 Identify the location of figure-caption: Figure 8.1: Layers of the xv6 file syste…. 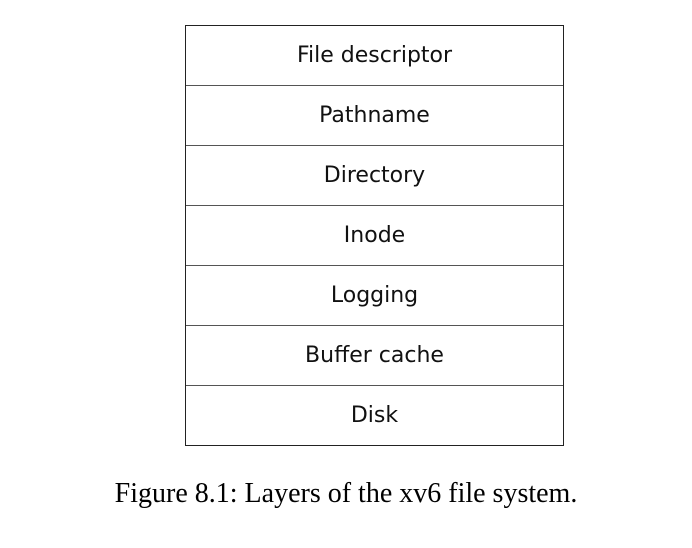
(346, 493).